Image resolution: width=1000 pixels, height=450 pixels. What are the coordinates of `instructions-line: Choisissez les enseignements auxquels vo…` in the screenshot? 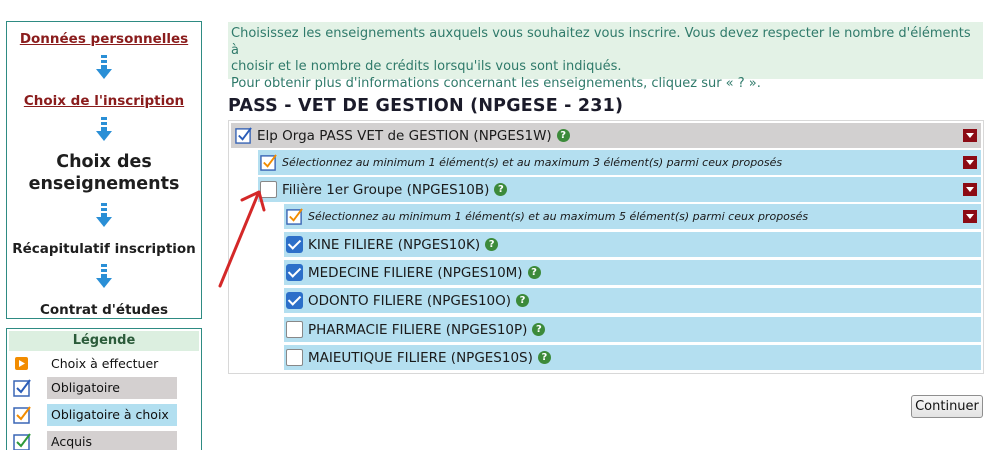 It's located at (601, 42).